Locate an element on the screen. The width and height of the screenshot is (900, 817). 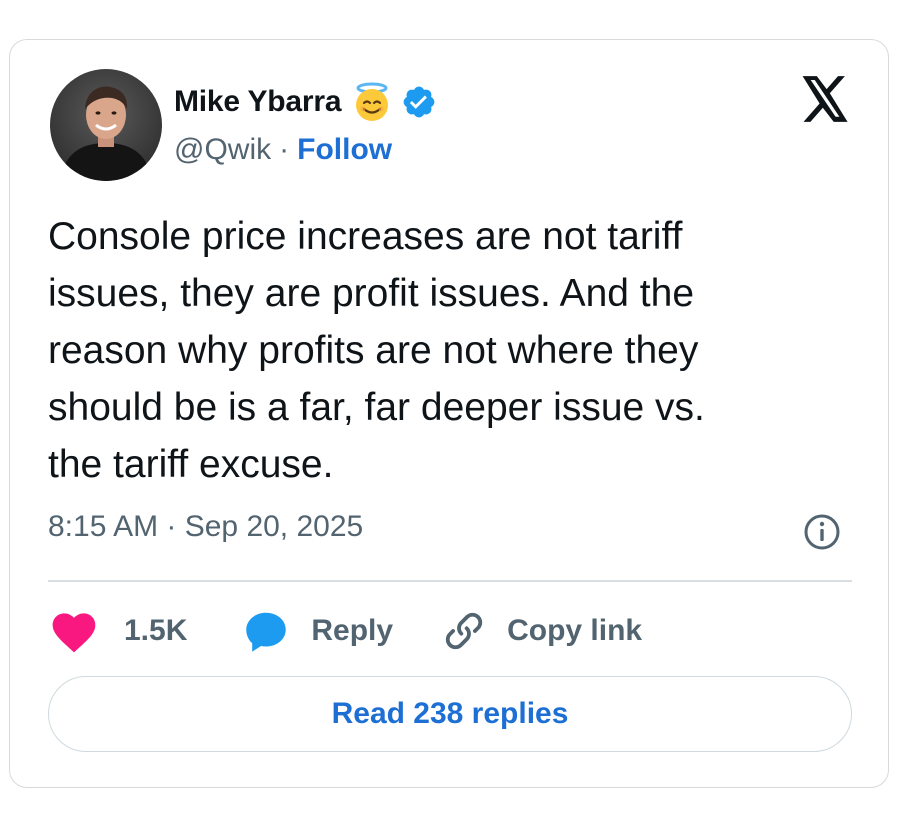
x-logo-icon is located at coordinates (825, 99).